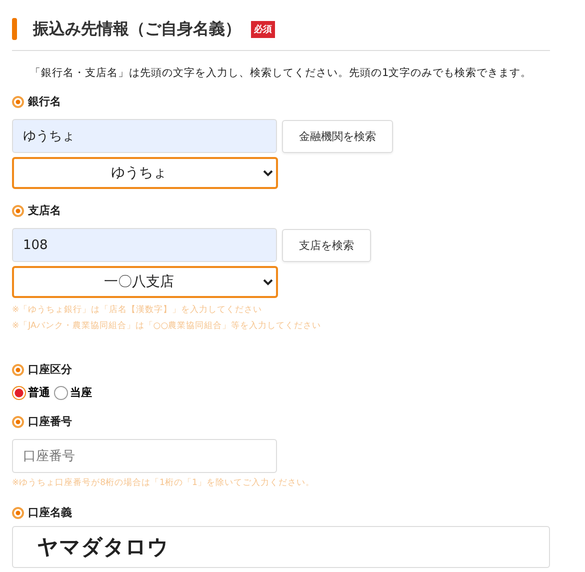 The height and width of the screenshot is (572, 585). What do you see at coordinates (14, 29) in the screenshot?
I see `heading-accent-bar` at bounding box center [14, 29].